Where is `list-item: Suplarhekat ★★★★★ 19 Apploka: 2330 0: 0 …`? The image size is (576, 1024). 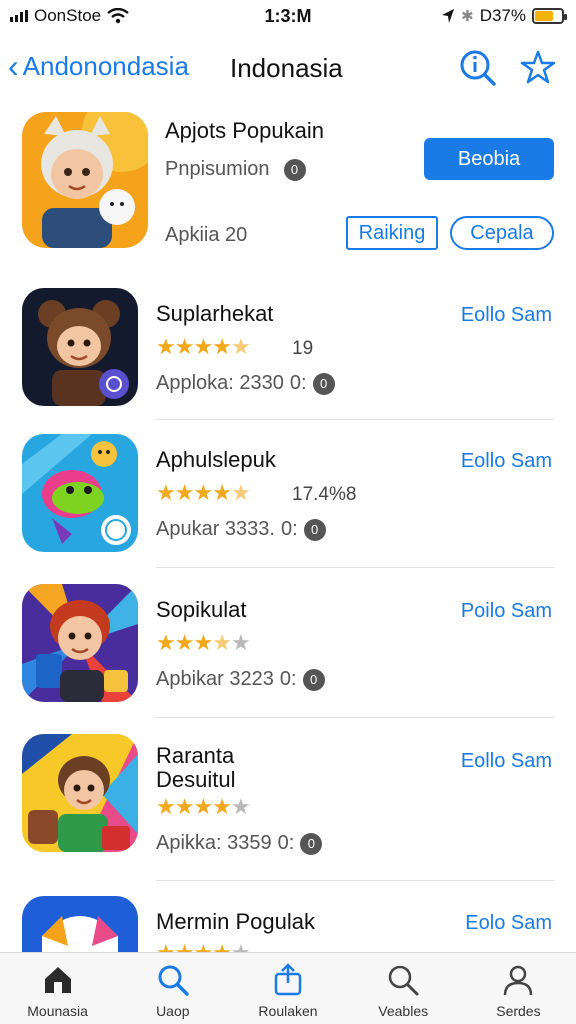 list-item: Suplarhekat ★★★★★ 19 Apploka: 2330 0: 0 … is located at coordinates (288, 361).